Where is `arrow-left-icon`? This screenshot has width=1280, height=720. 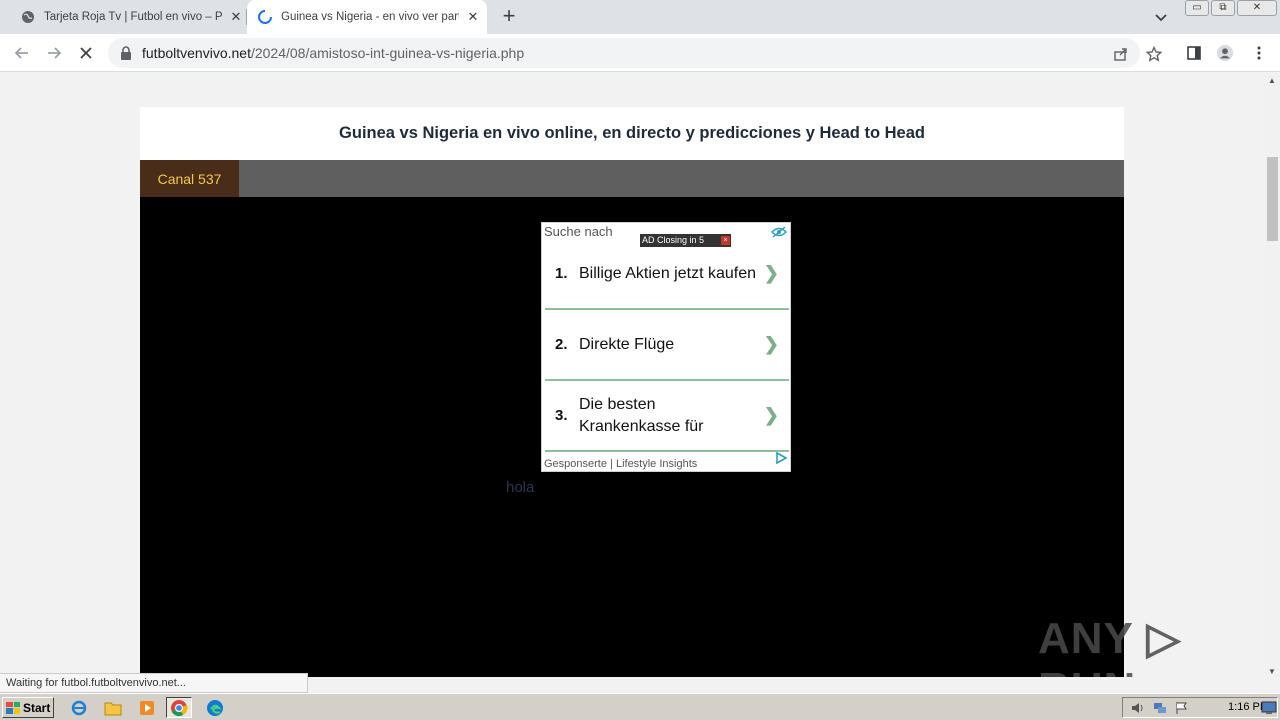
arrow-left-icon is located at coordinates (21, 53).